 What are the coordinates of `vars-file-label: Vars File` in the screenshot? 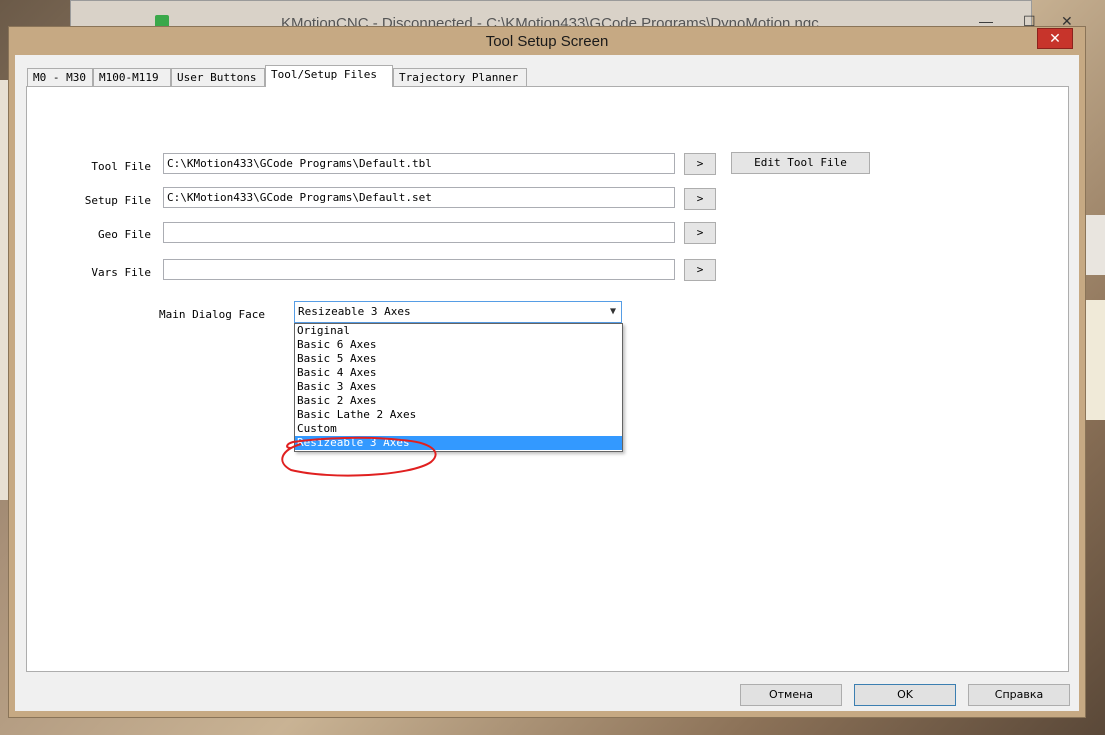 It's located at (121, 272).